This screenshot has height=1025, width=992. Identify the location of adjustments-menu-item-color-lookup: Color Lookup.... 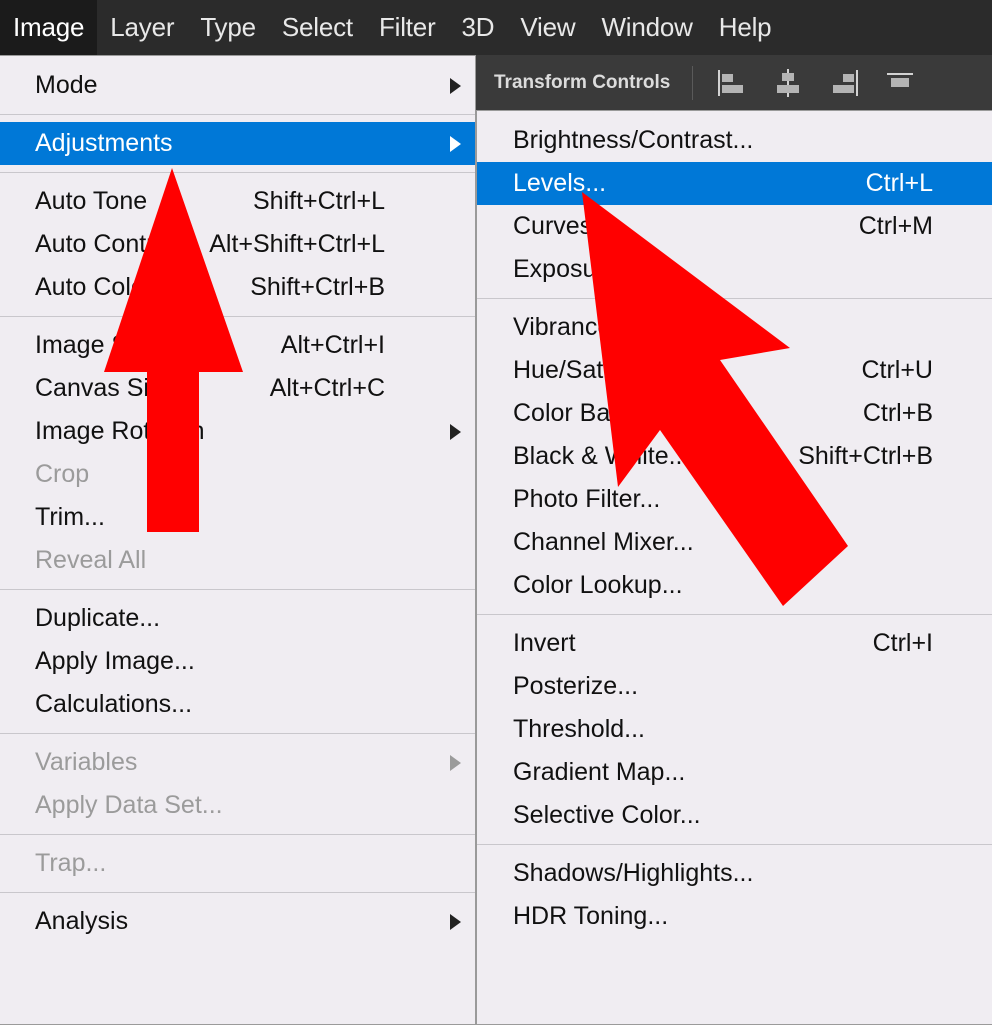
(734, 585).